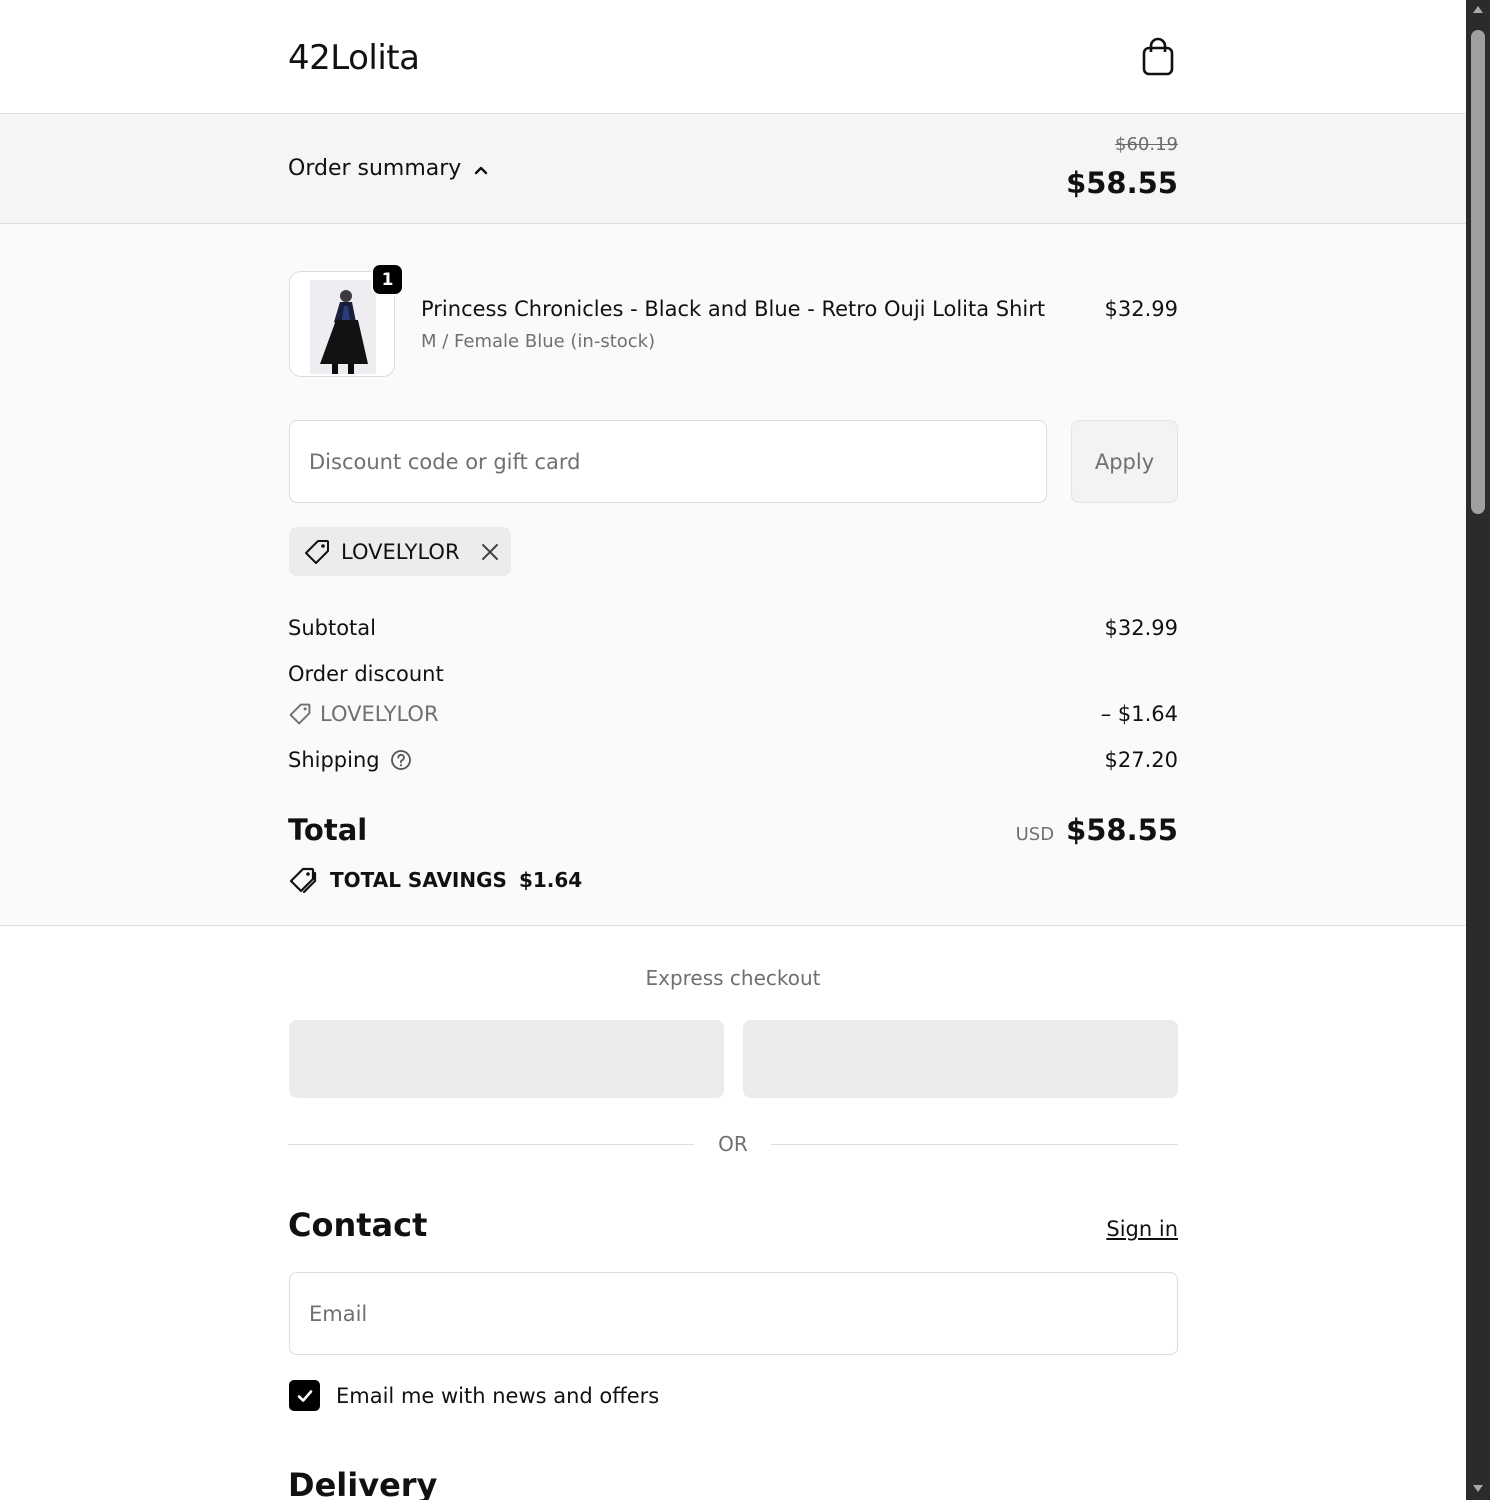 The height and width of the screenshot is (1500, 1490). I want to click on applied-discount-chip: LOVELYLOR, so click(400, 551).